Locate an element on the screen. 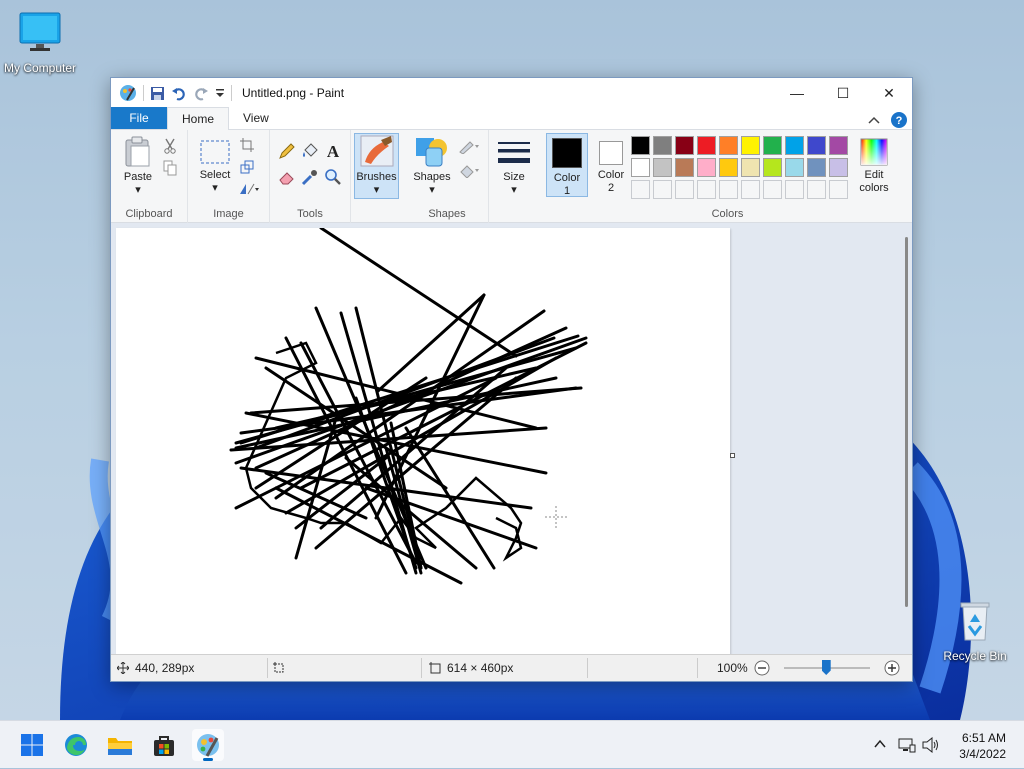 This screenshot has height=769, width=1024. taskbar-store is located at coordinates (164, 745).